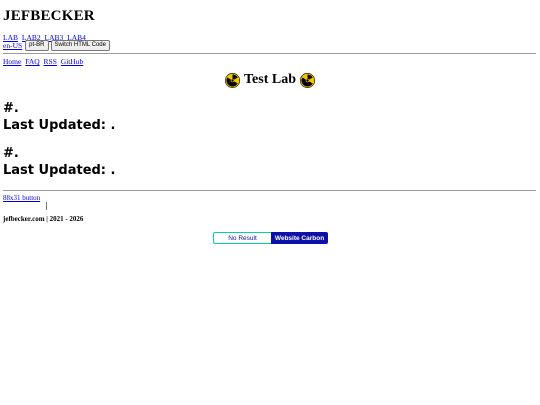  Describe the element at coordinates (80, 45) in the screenshot. I see `switch-html-code-button: Switch HTML Code` at that location.